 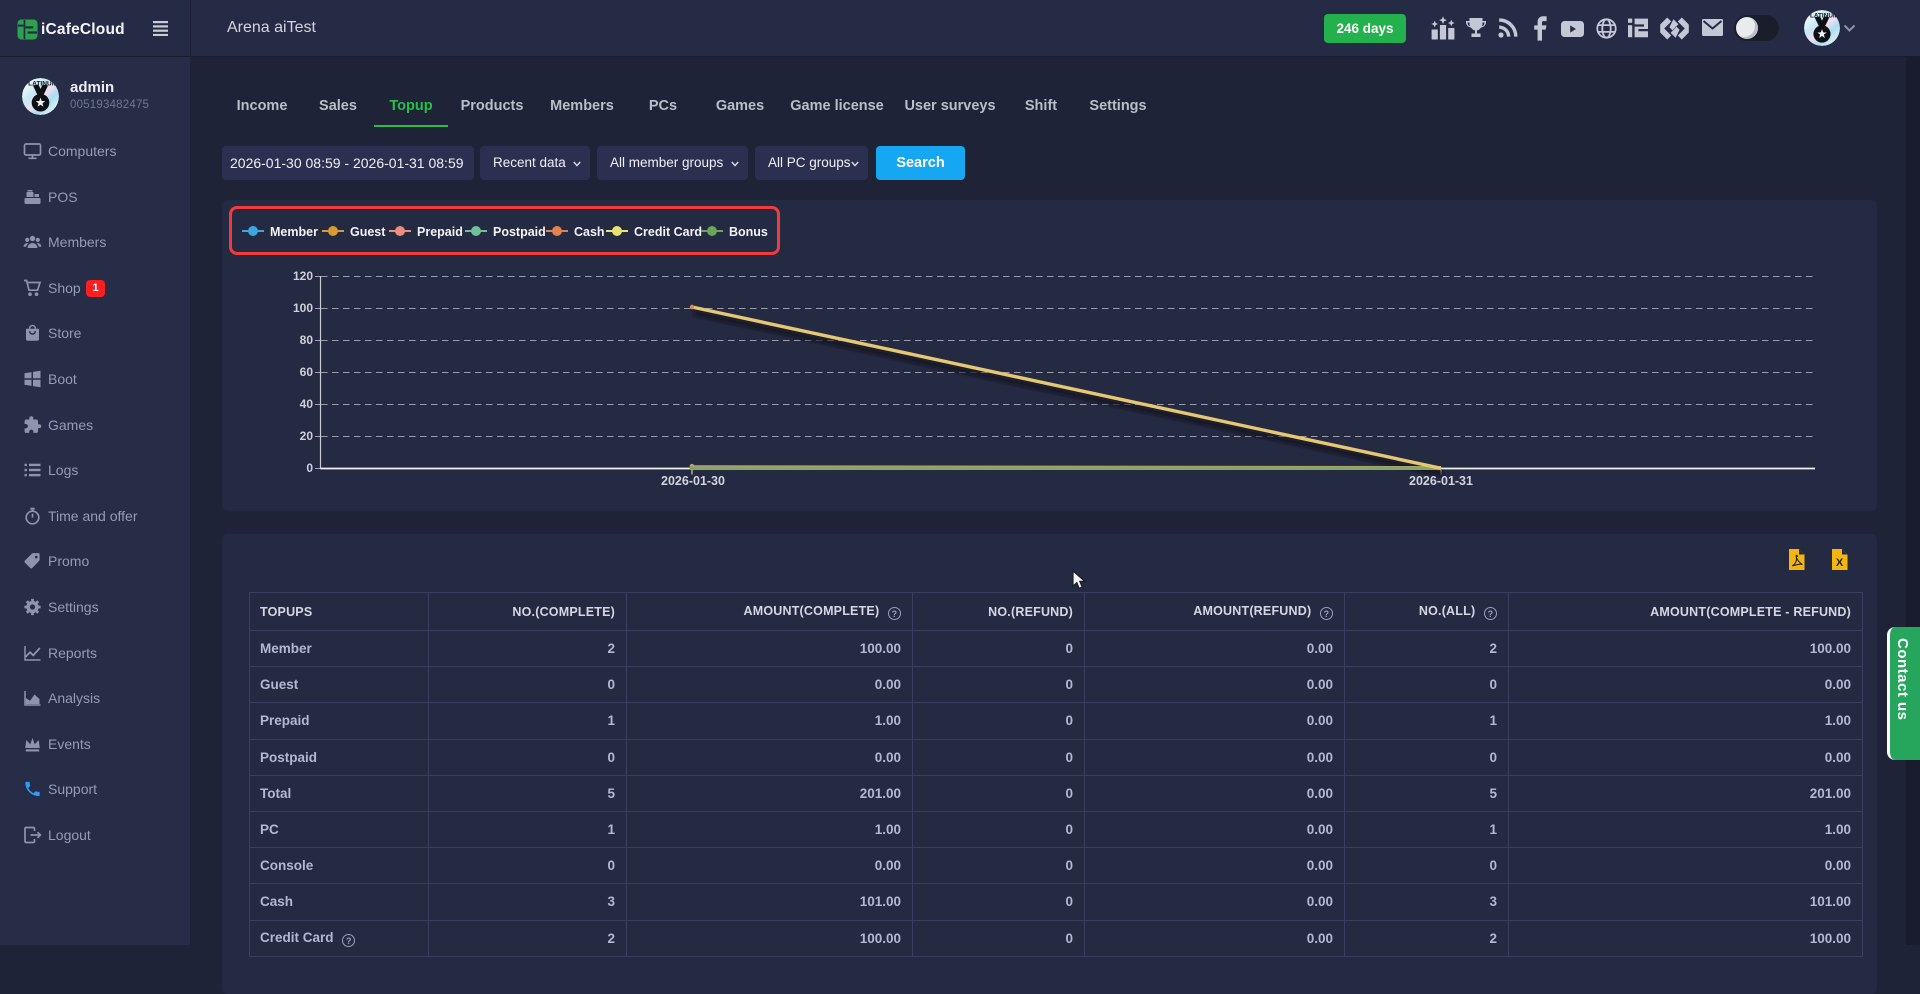 What do you see at coordinates (307, 436) in the screenshot?
I see `svg-text: 20` at bounding box center [307, 436].